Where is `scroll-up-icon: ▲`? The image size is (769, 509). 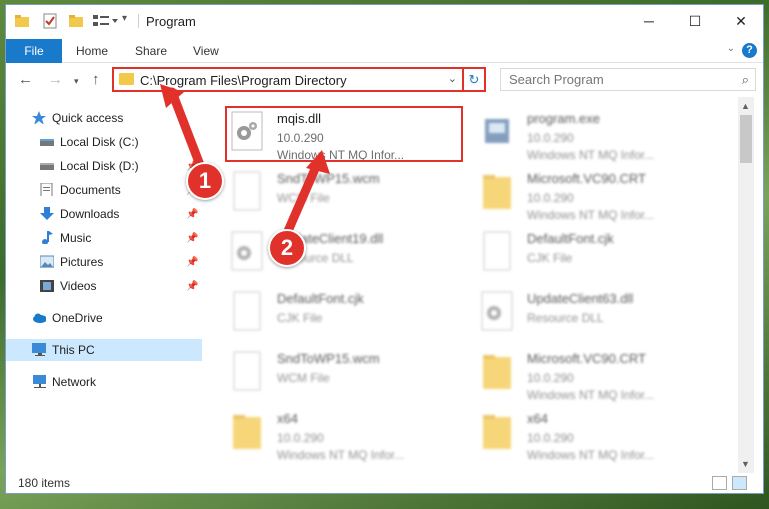
scroll-up-icon: ▲ is located at coordinates (745, 106).